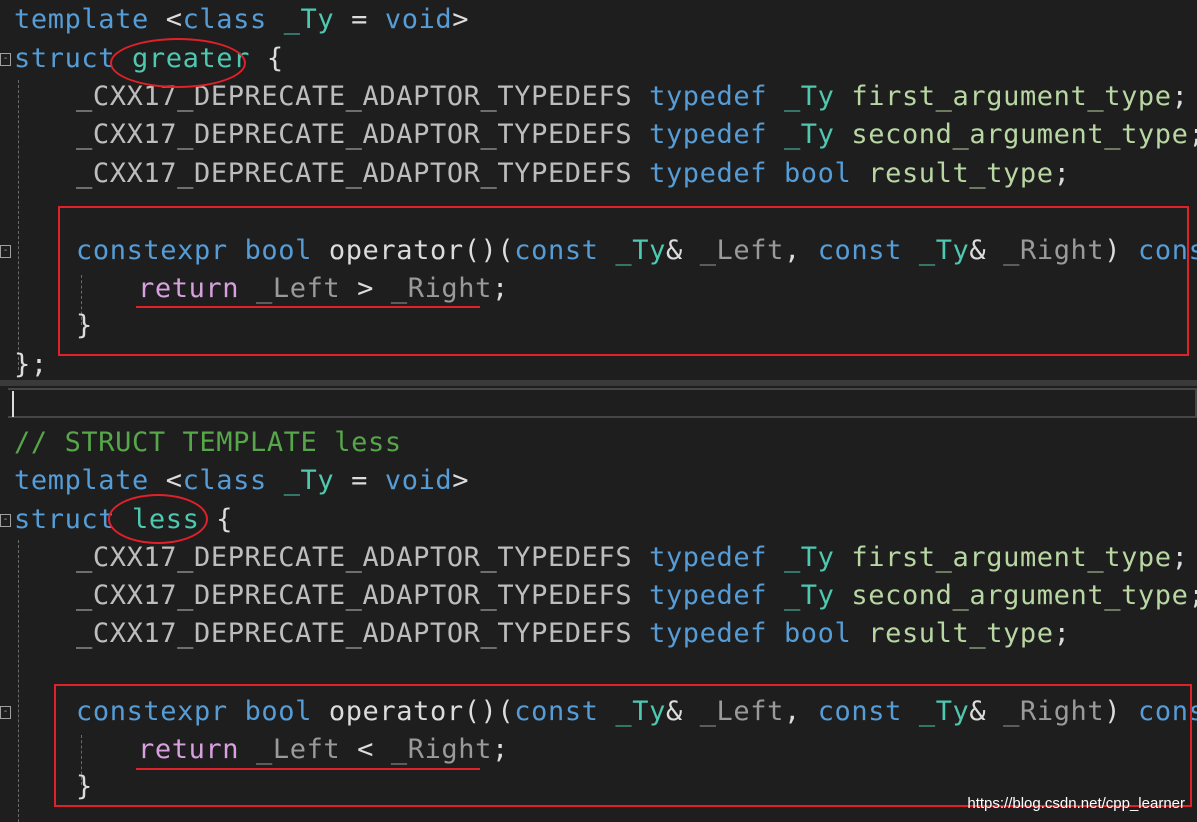 This screenshot has height=822, width=1197. What do you see at coordinates (623, 745) in the screenshot?
I see `annotation-box-operator-less` at bounding box center [623, 745].